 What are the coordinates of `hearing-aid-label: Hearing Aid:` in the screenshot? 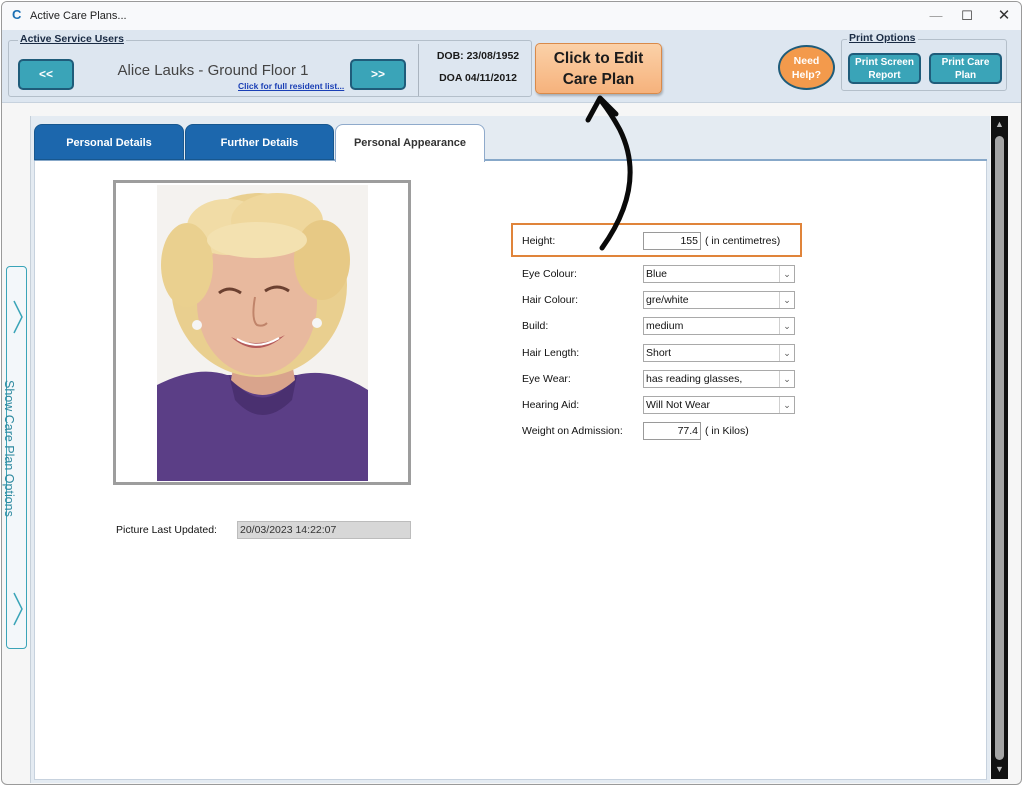 It's located at (551, 405).